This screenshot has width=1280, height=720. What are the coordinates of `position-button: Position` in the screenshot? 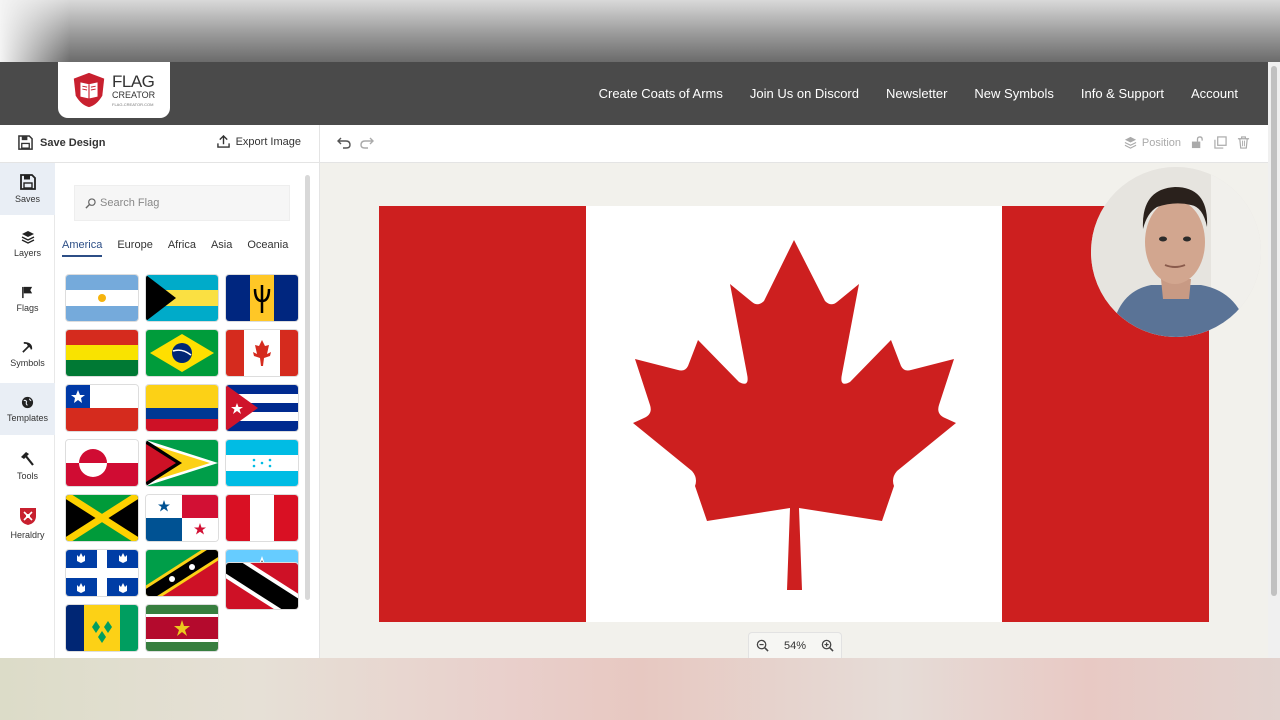 It's located at (1152, 142).